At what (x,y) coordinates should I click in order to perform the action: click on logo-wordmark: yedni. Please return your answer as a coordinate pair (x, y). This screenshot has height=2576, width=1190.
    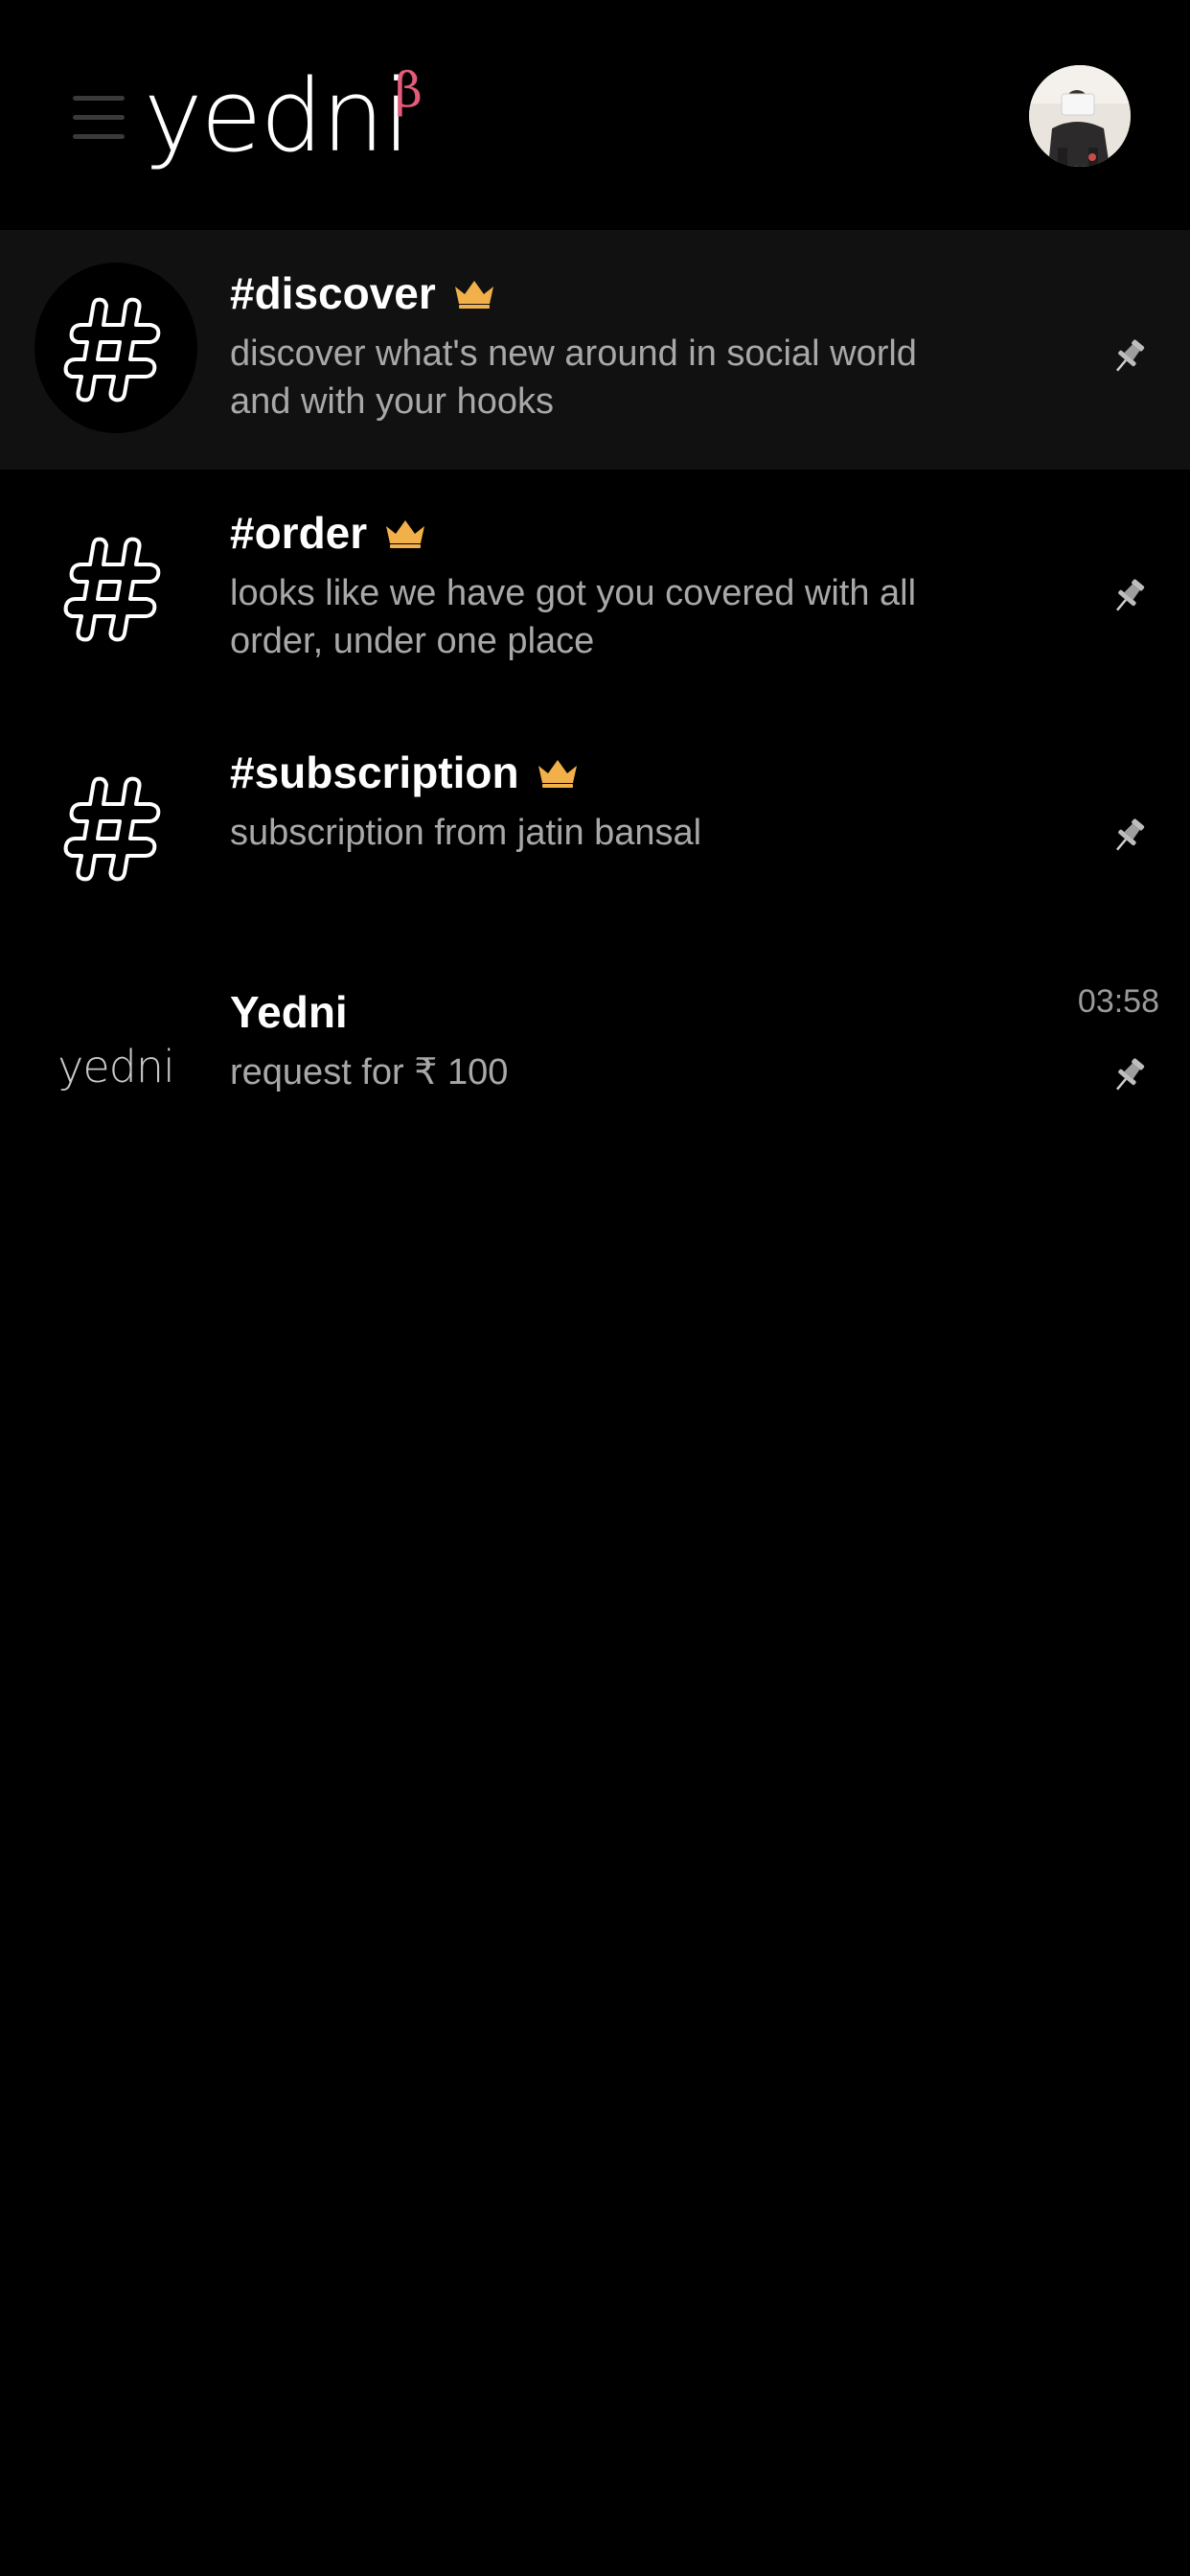
    Looking at the image, I should click on (277, 116).